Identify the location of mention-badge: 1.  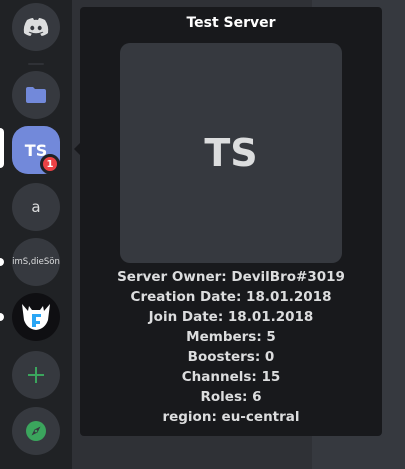
(50, 164).